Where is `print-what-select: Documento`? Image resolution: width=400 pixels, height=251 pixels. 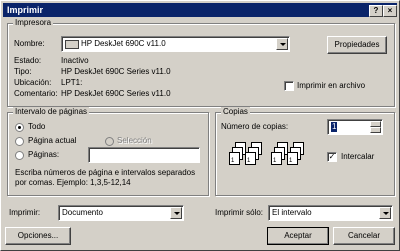
print-what-select: Documento is located at coordinates (121, 213).